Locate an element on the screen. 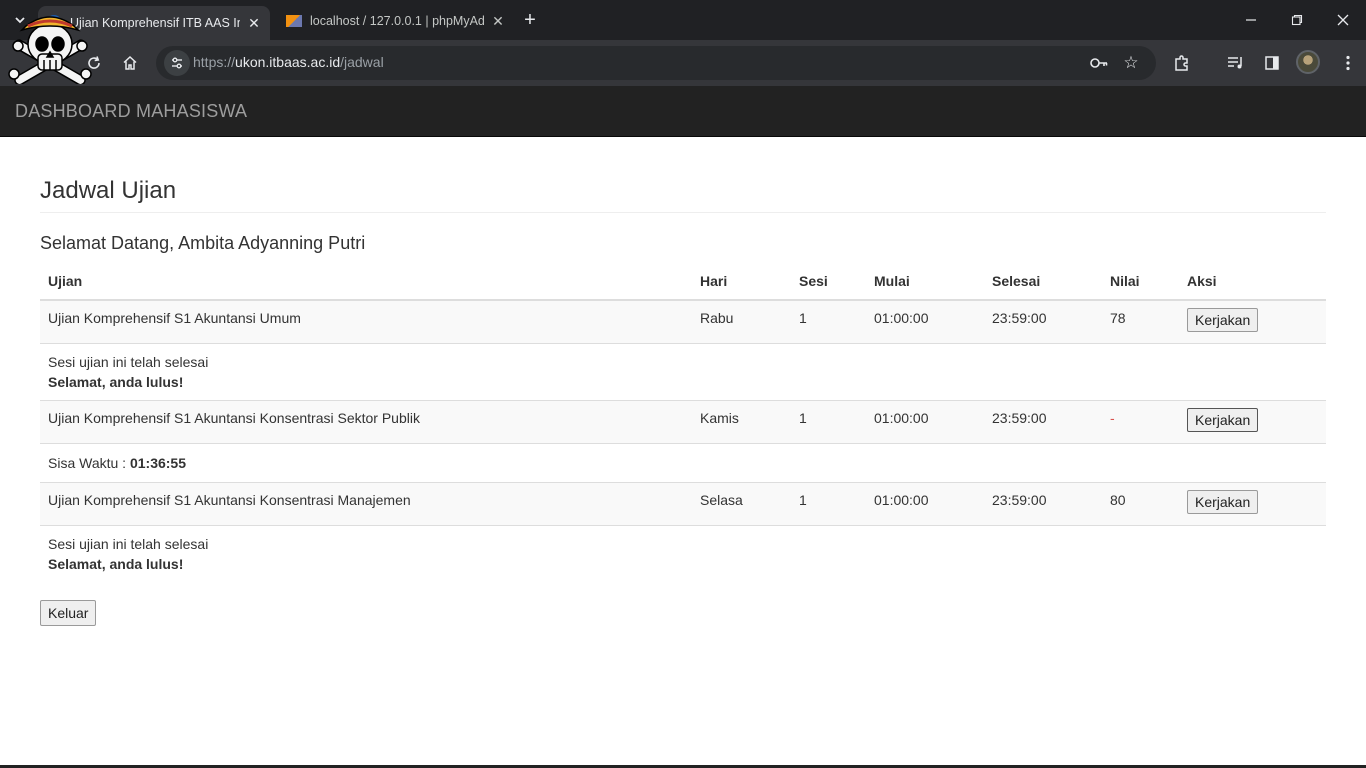 This screenshot has height=768, width=1366. title-divider is located at coordinates (683, 212).